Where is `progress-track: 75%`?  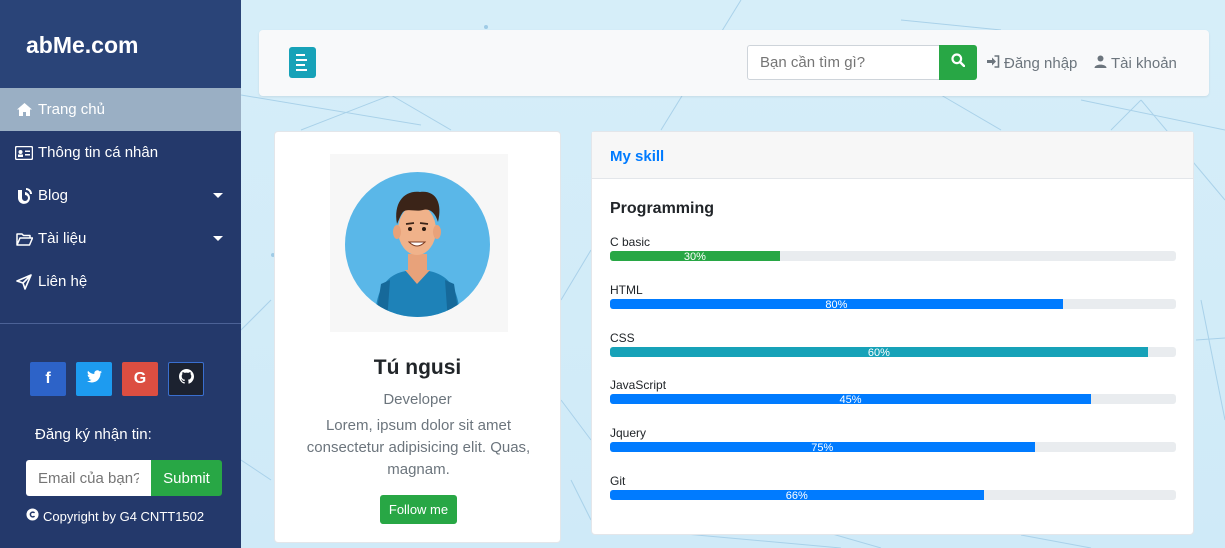
progress-track: 75% is located at coordinates (893, 447).